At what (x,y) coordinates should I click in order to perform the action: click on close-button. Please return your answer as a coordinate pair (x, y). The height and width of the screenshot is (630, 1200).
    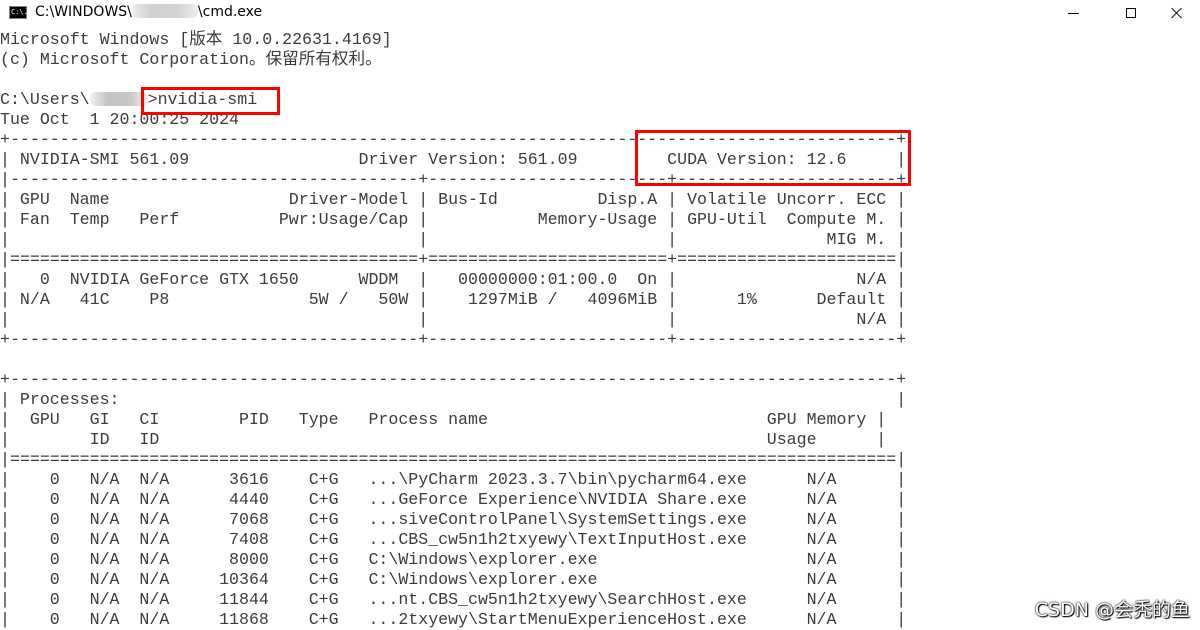
    Looking at the image, I should click on (1177, 13).